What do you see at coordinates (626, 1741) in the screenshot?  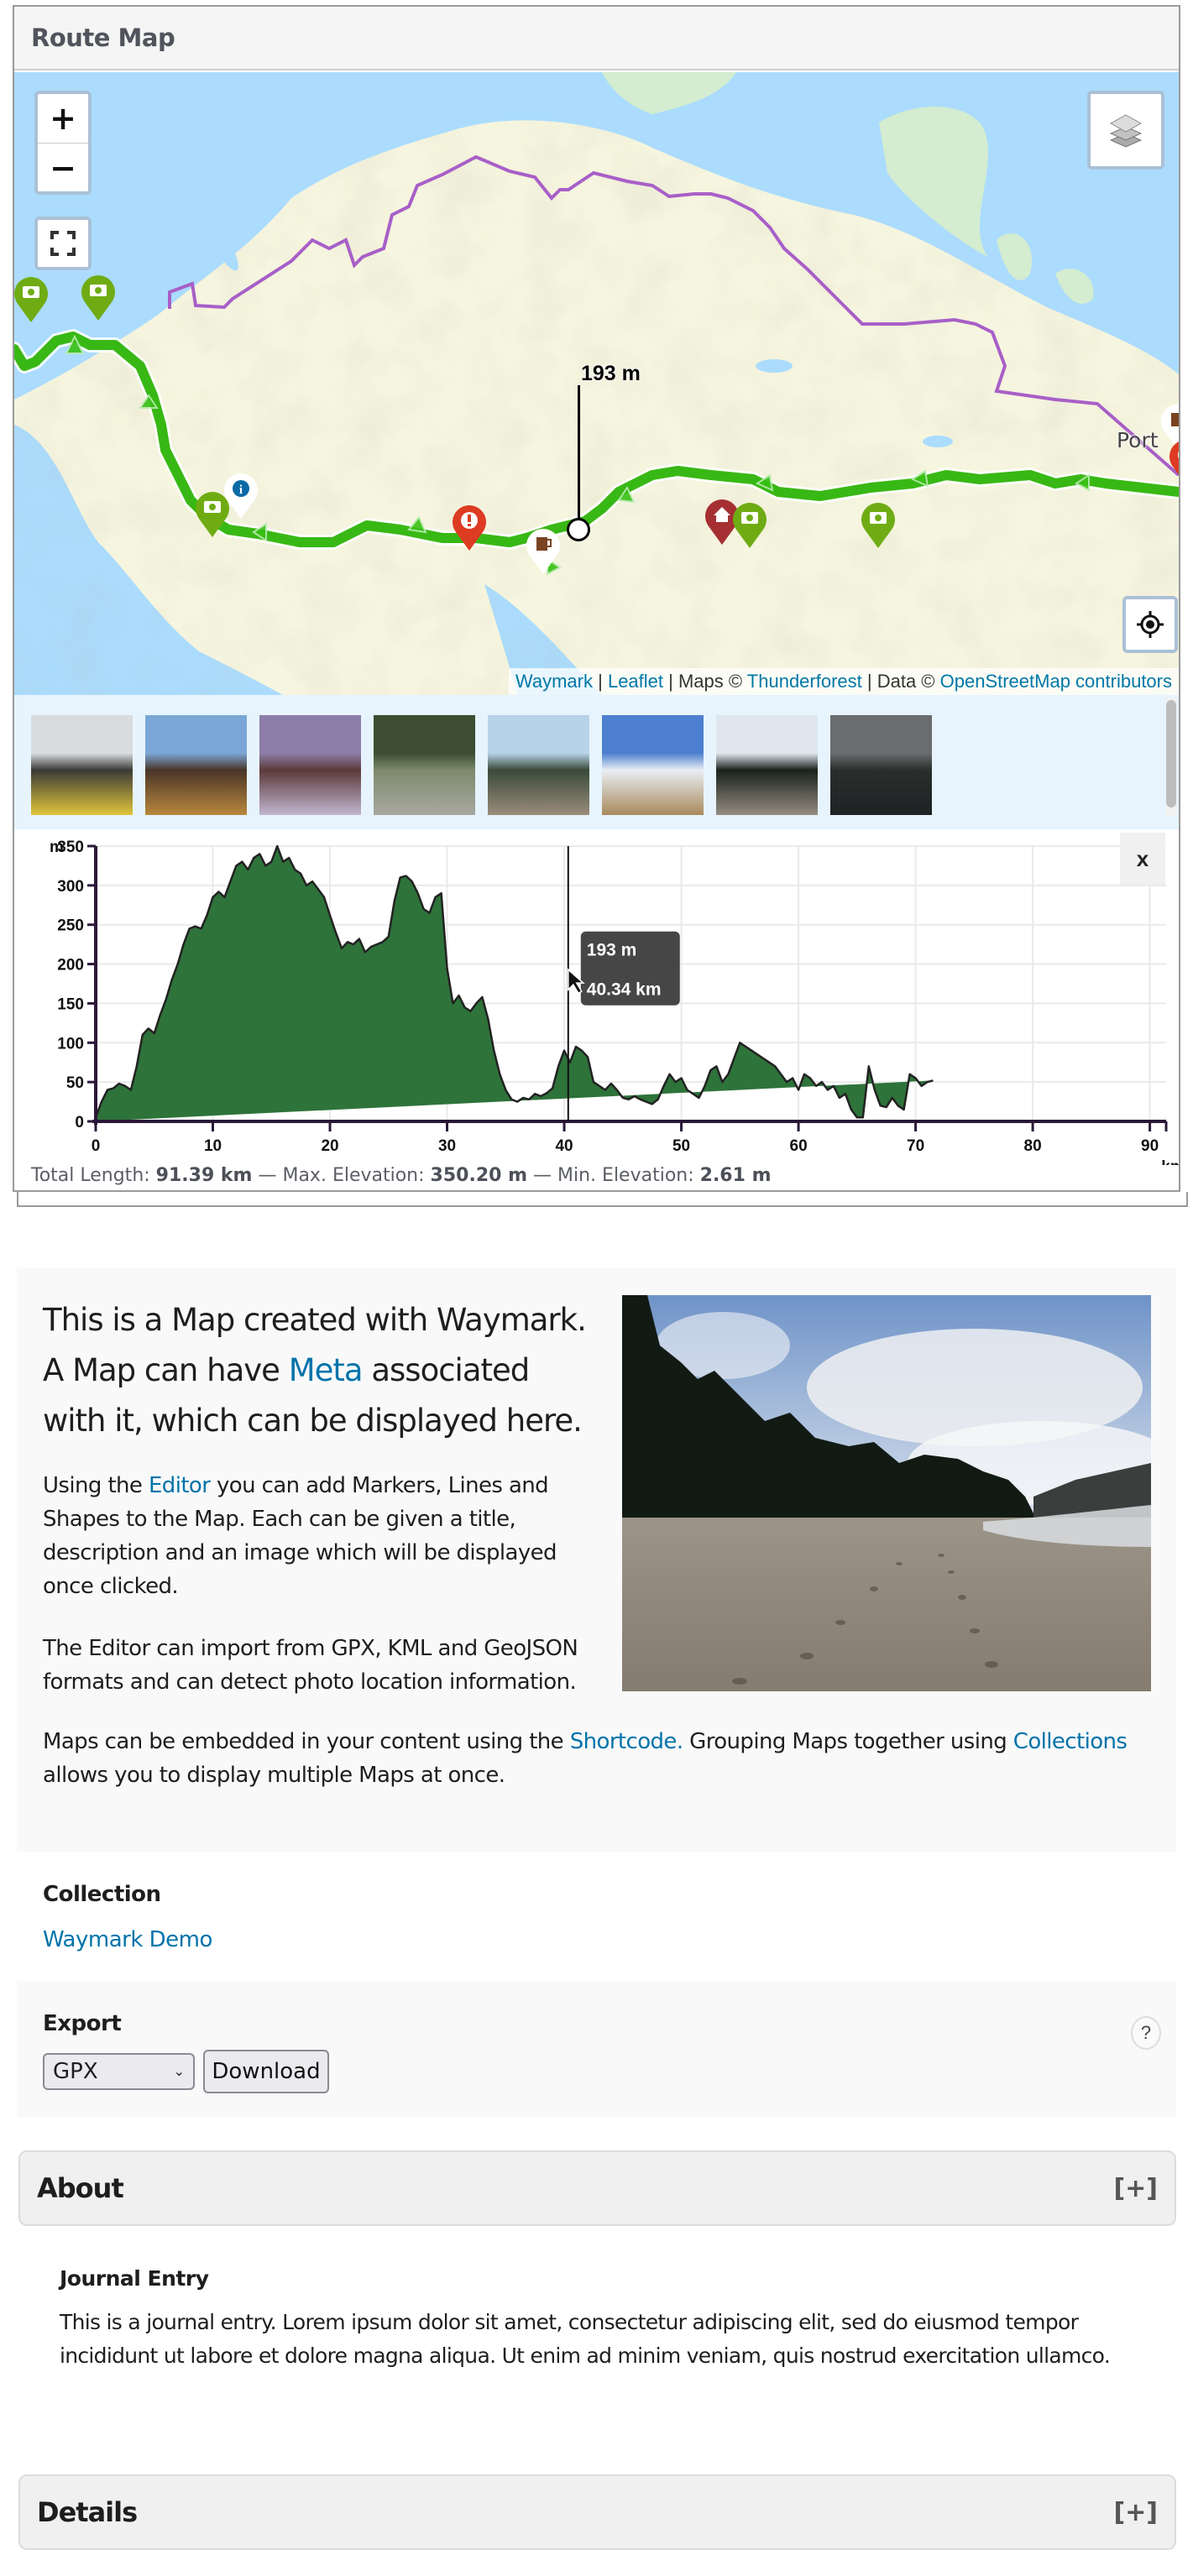 I see `shortcode-link: Shortcode.` at bounding box center [626, 1741].